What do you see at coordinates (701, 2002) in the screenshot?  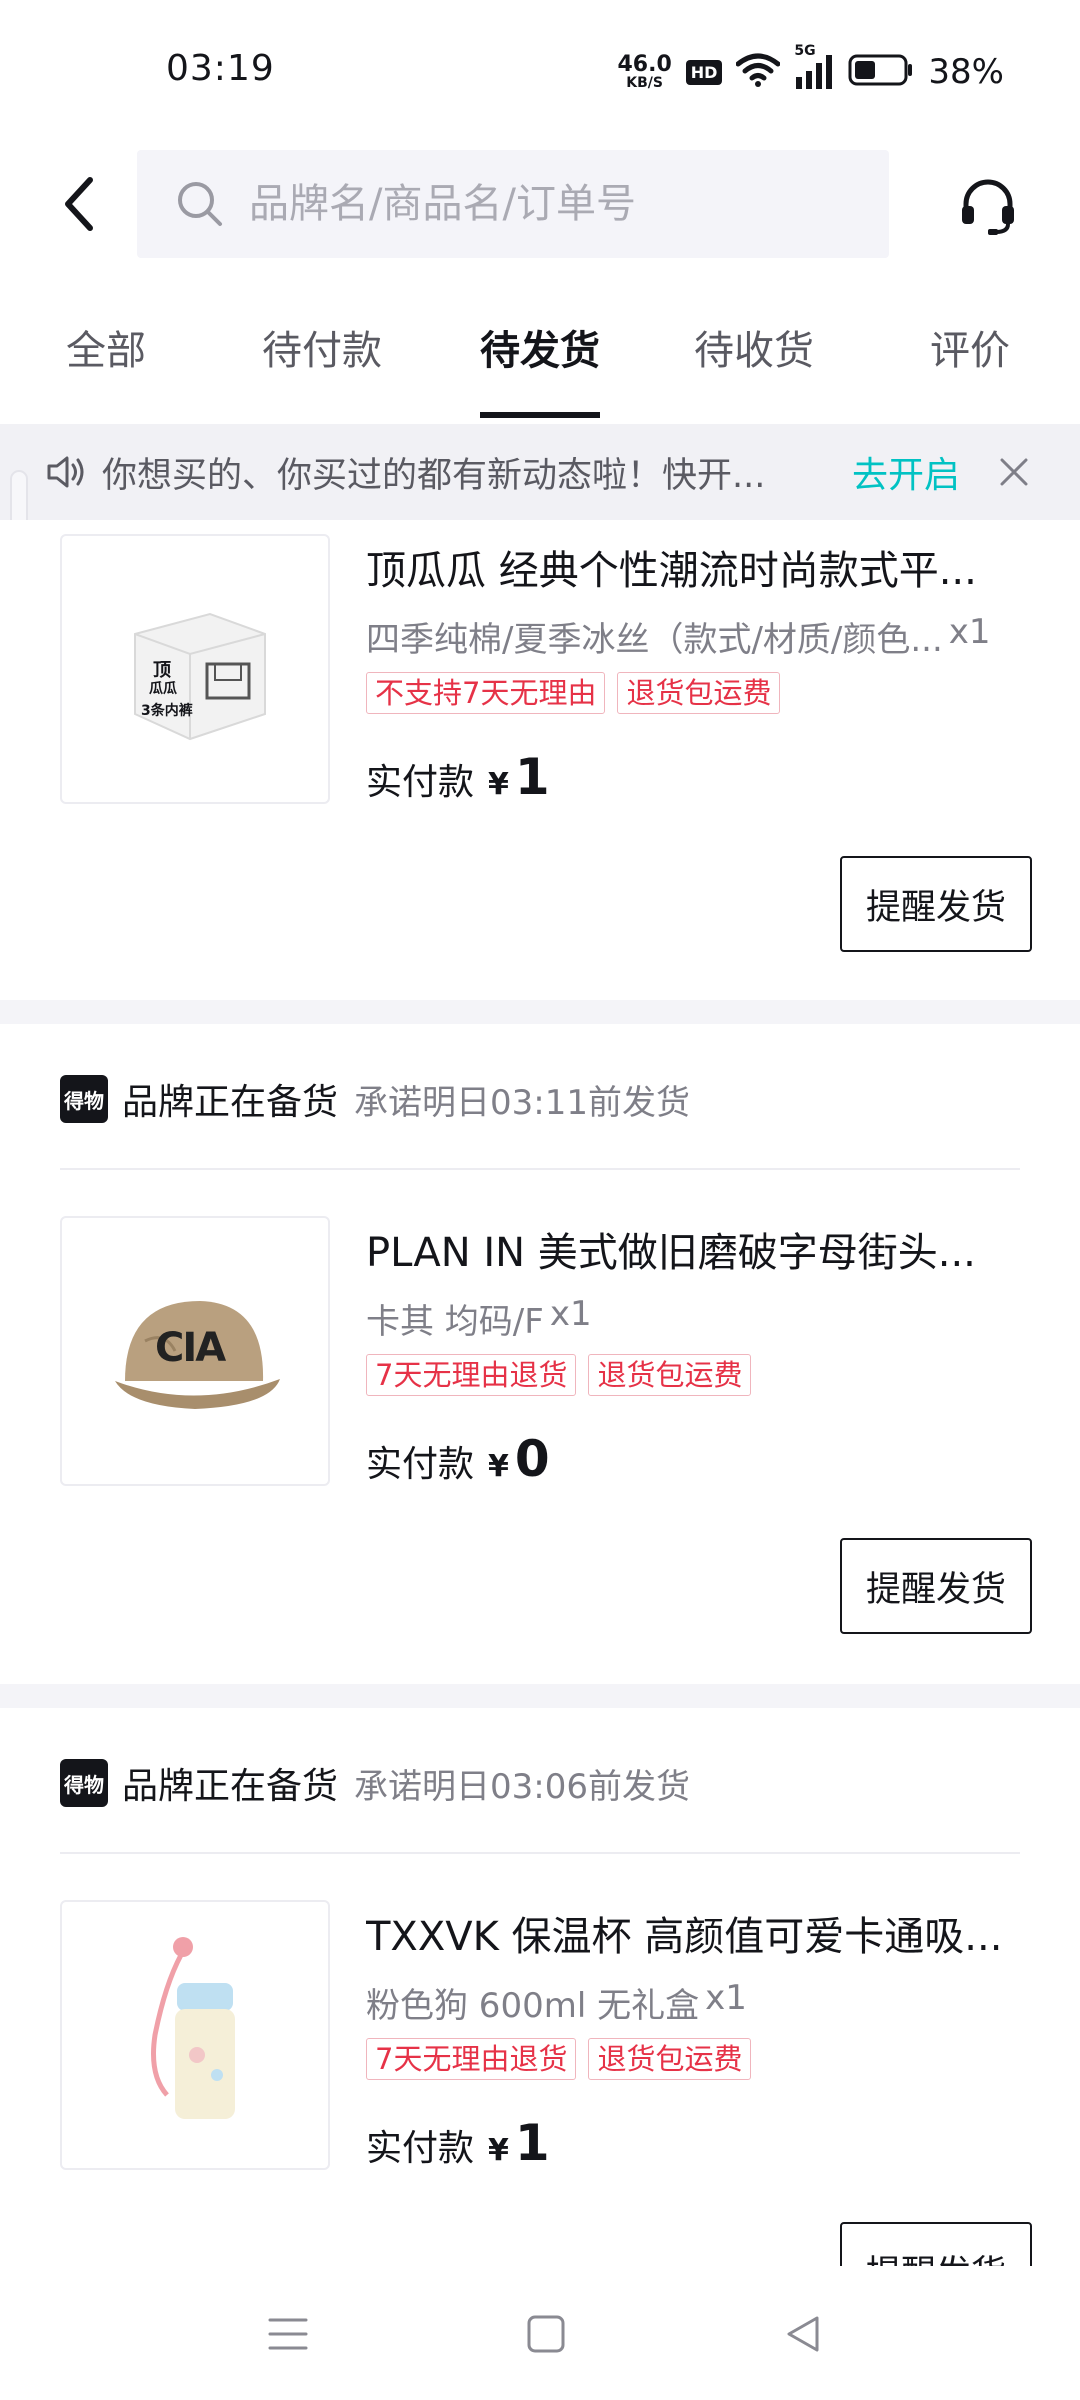 I see `product-spec-row: 粉色狗 600ml 无礼盒 x1` at bounding box center [701, 2002].